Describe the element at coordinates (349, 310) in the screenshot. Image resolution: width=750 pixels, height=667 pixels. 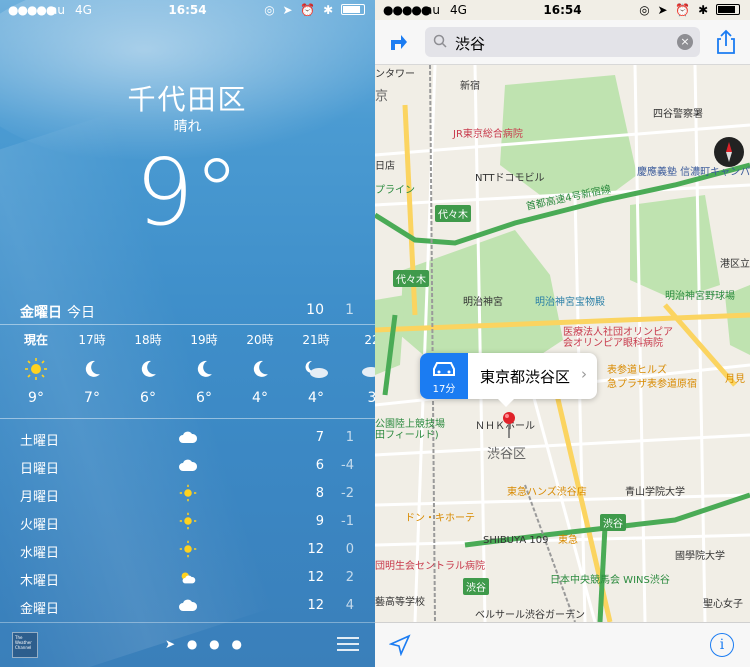
I see `today-low: 1` at that location.